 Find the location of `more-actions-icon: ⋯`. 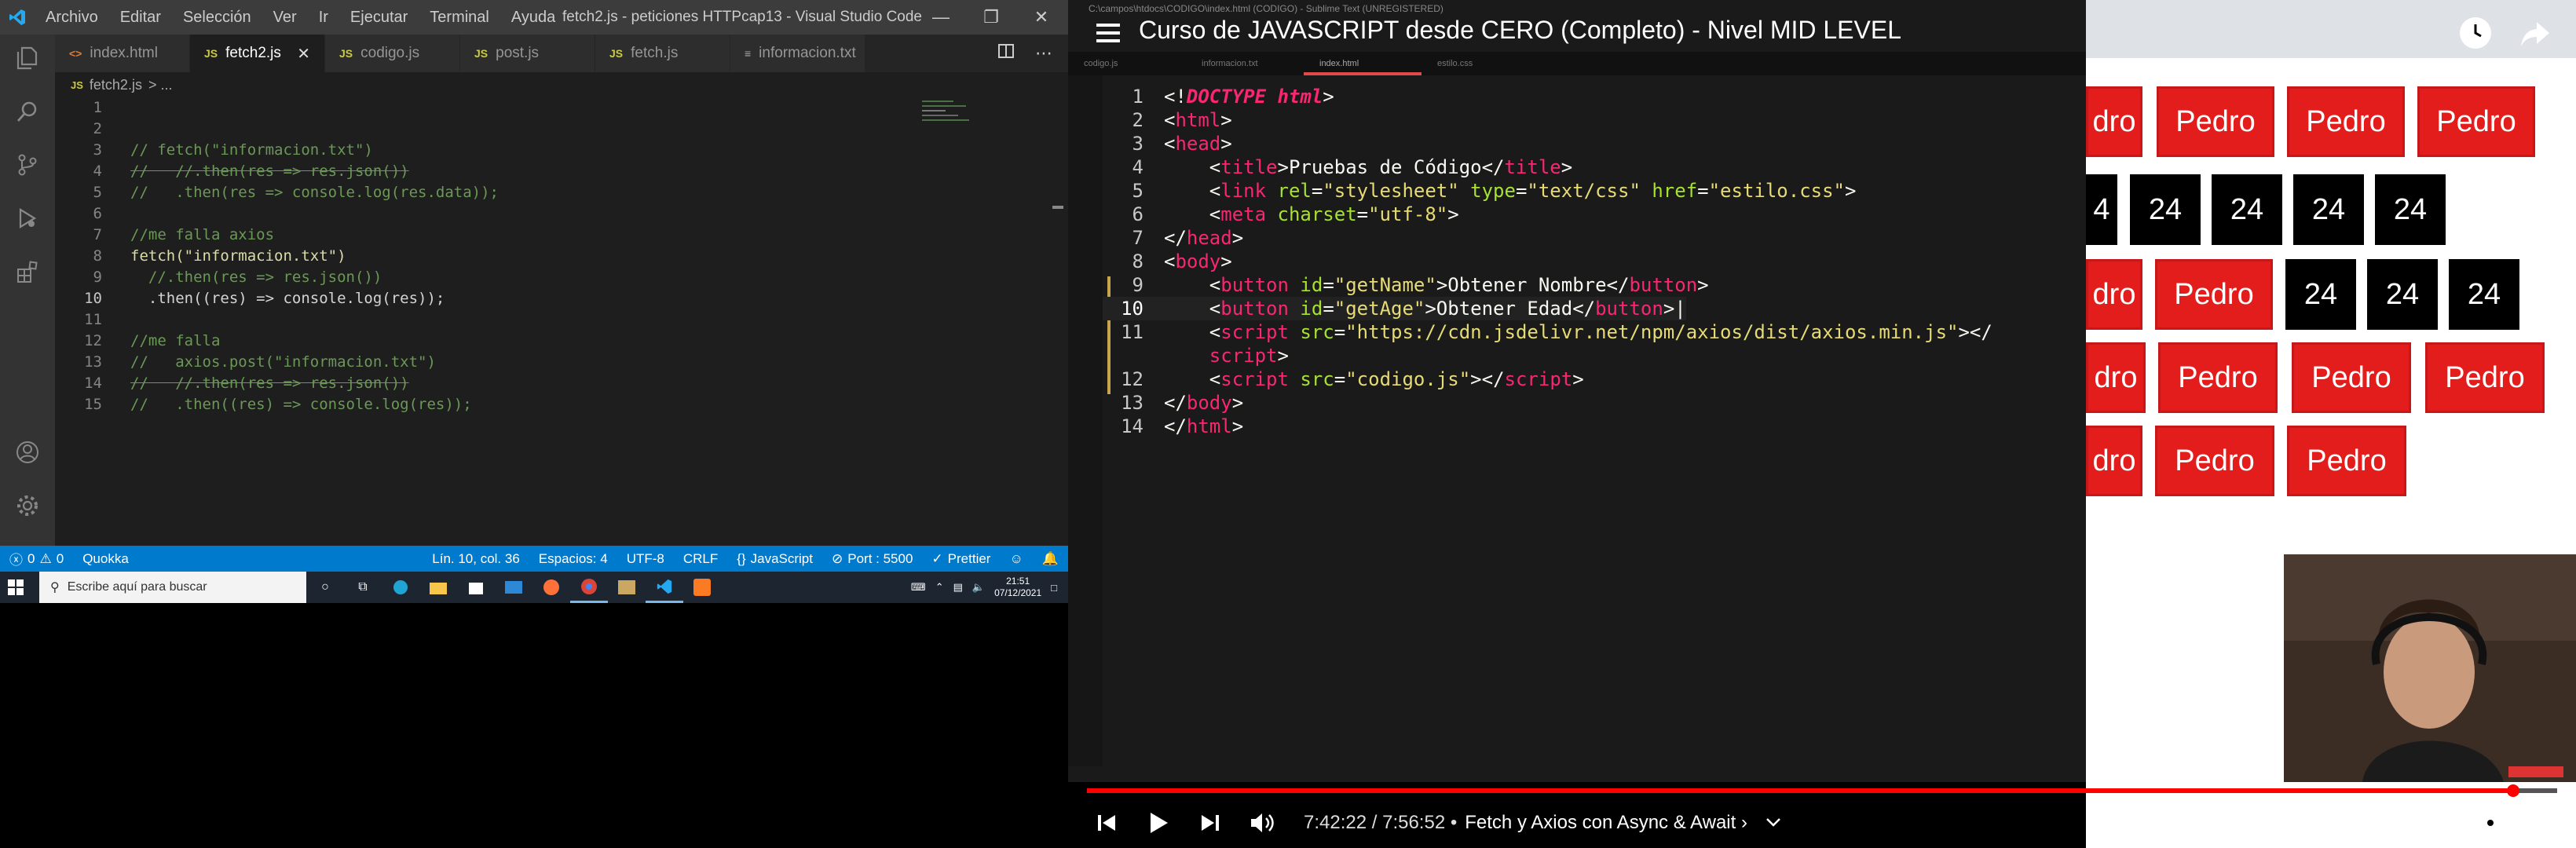

more-actions-icon: ⋯ is located at coordinates (1044, 54).